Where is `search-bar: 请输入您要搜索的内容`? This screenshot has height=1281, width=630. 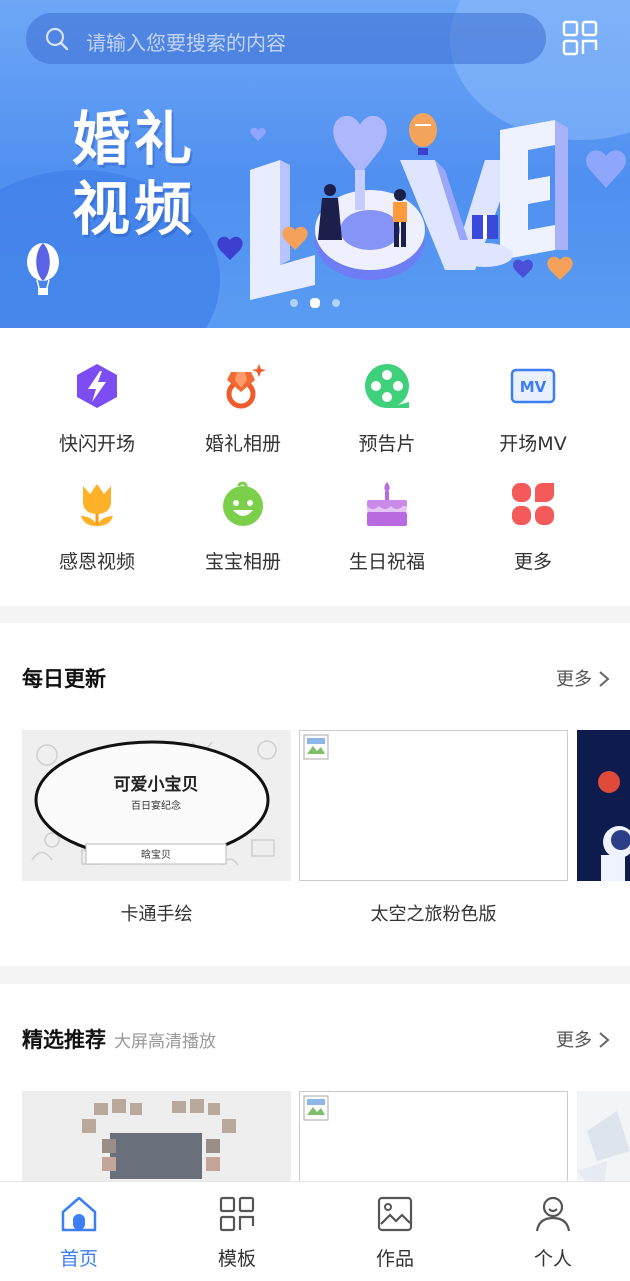
search-bar: 请输入您要搜索的内容 is located at coordinates (286, 38).